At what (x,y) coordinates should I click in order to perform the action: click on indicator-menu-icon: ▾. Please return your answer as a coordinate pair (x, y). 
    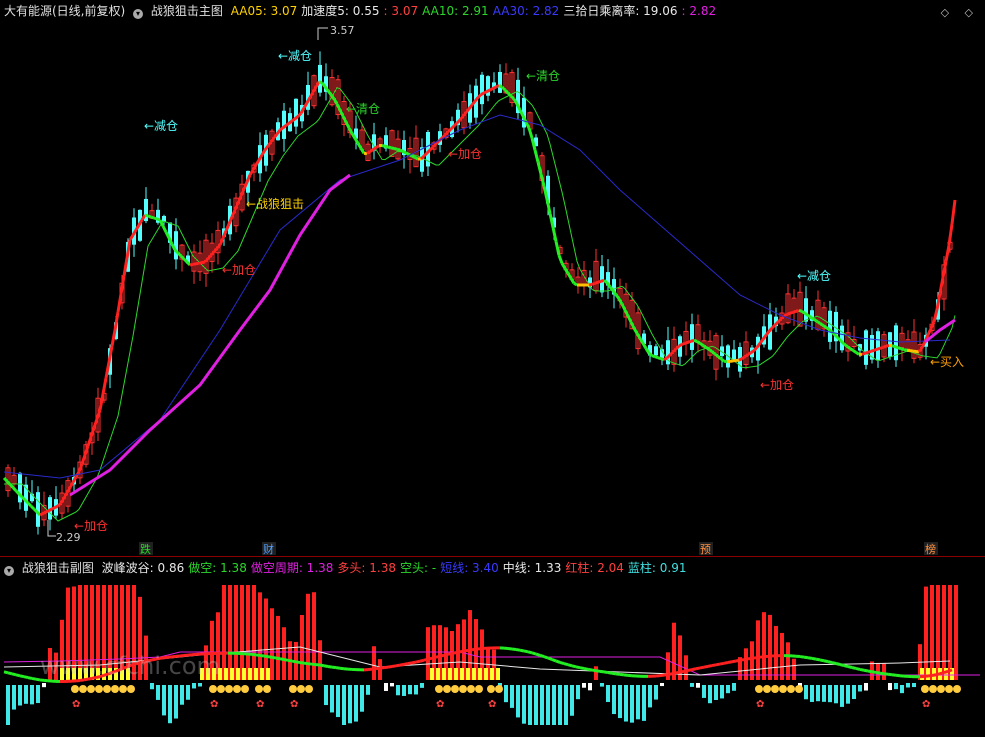
    Looking at the image, I should click on (138, 14).